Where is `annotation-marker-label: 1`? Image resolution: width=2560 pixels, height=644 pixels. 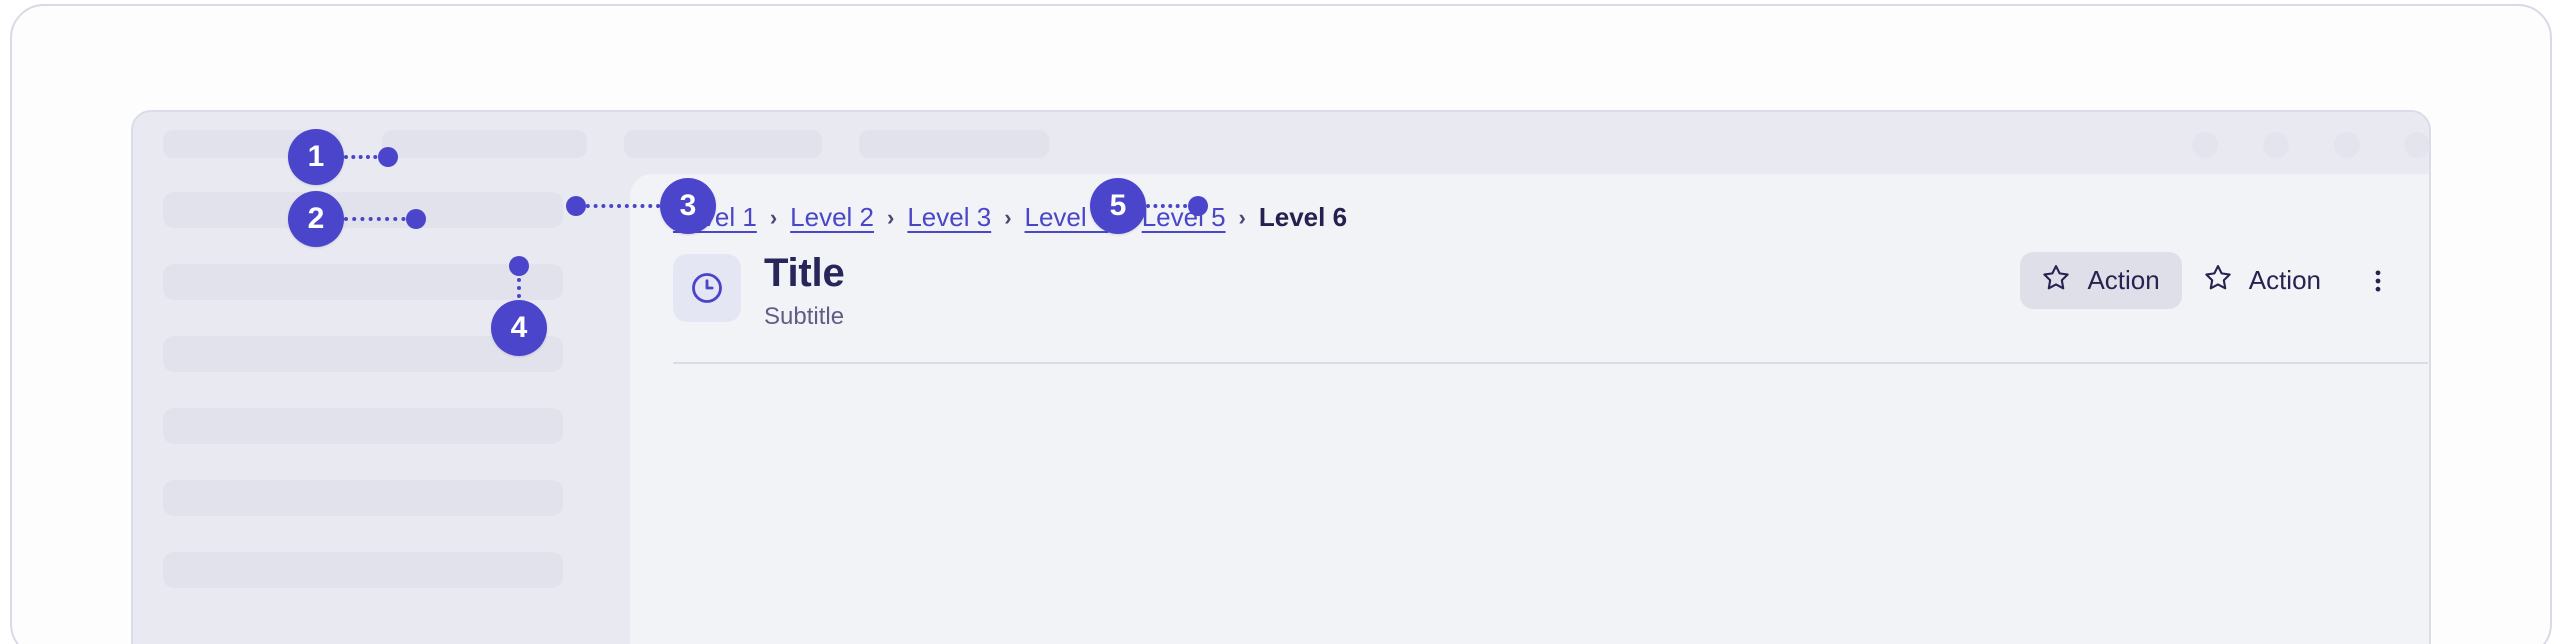
annotation-marker-label: 1 is located at coordinates (316, 156).